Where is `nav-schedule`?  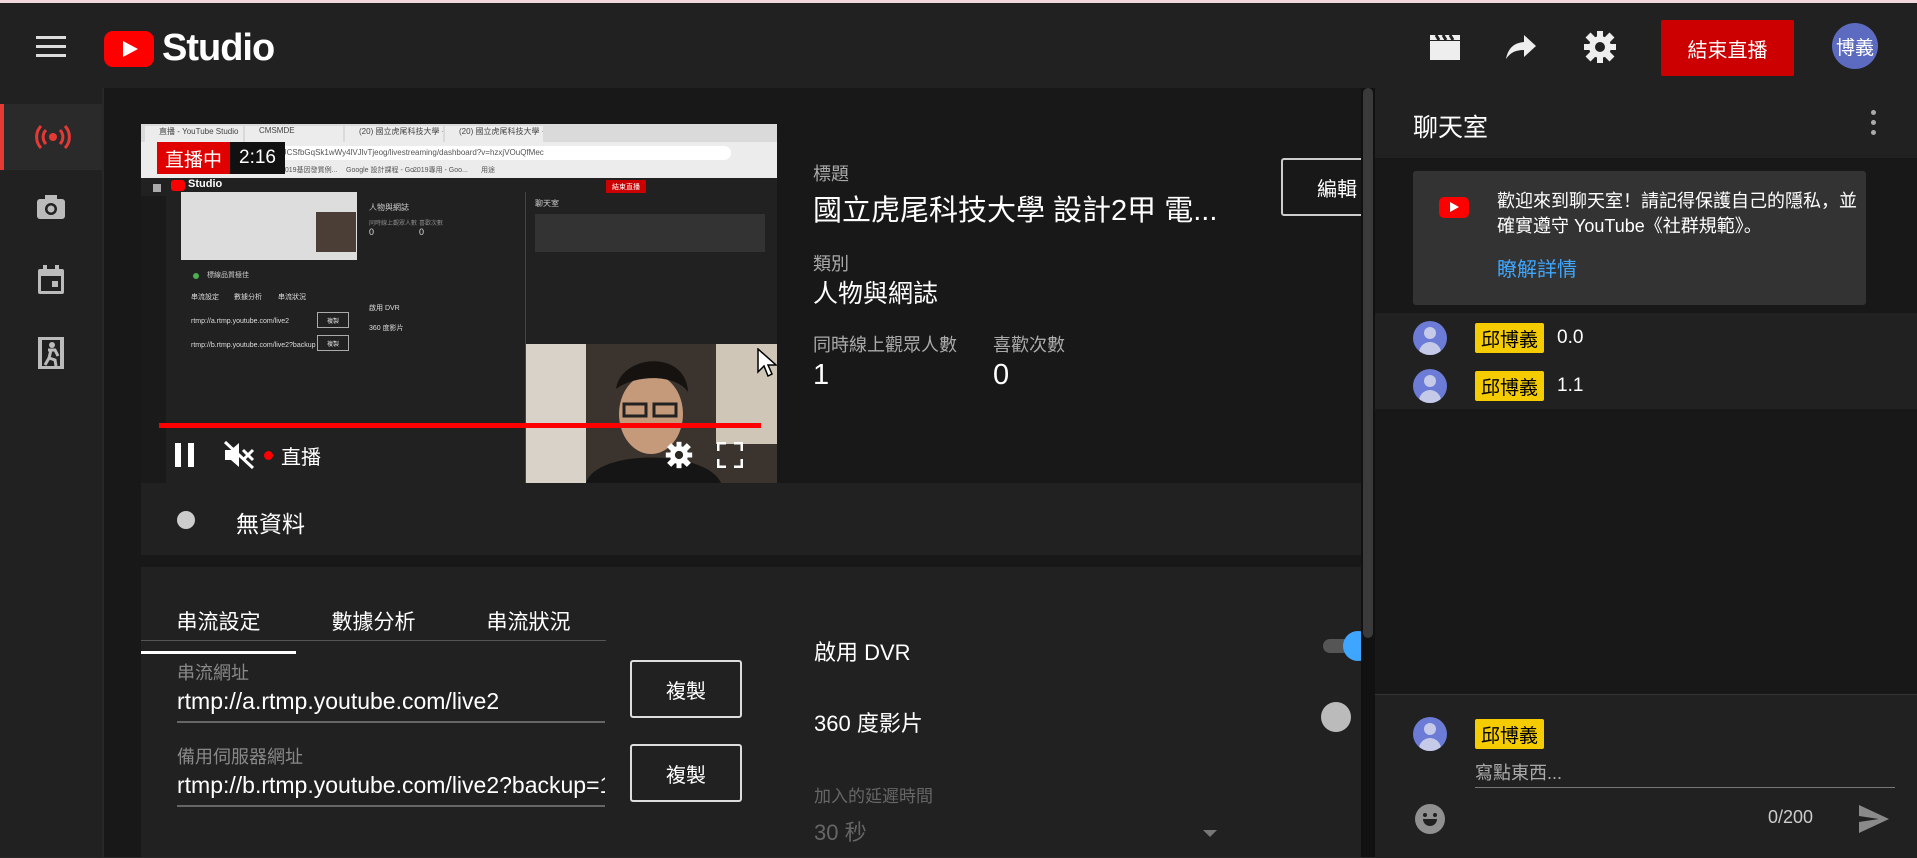 nav-schedule is located at coordinates (51, 280).